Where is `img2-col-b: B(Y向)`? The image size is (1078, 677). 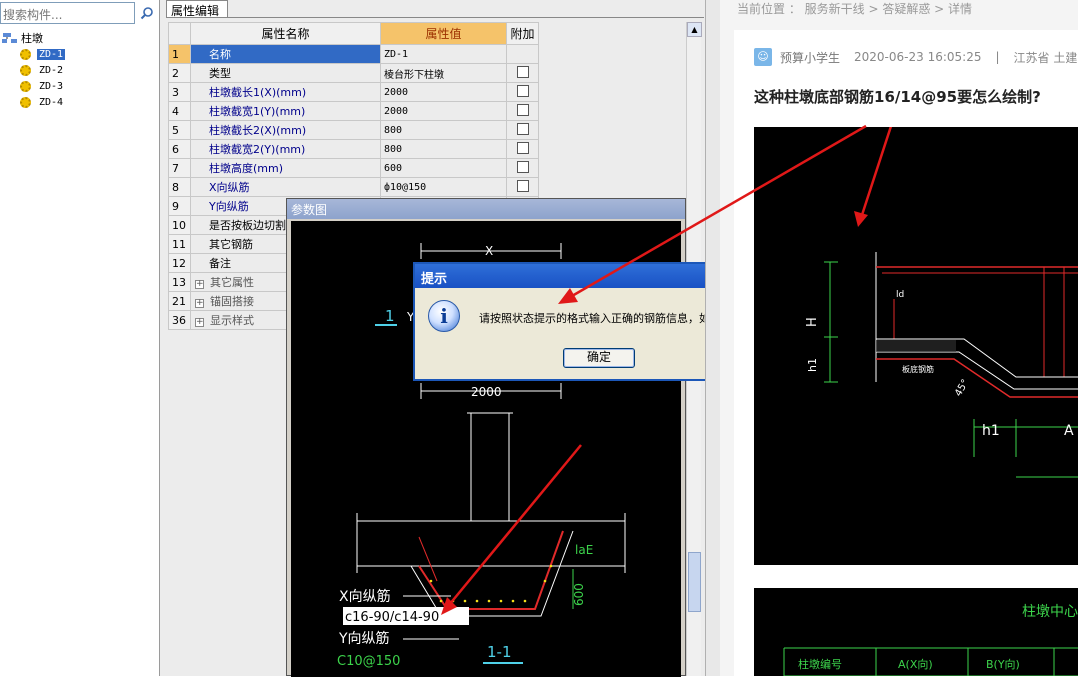 img2-col-b: B(Y向) is located at coordinates (1003, 664).